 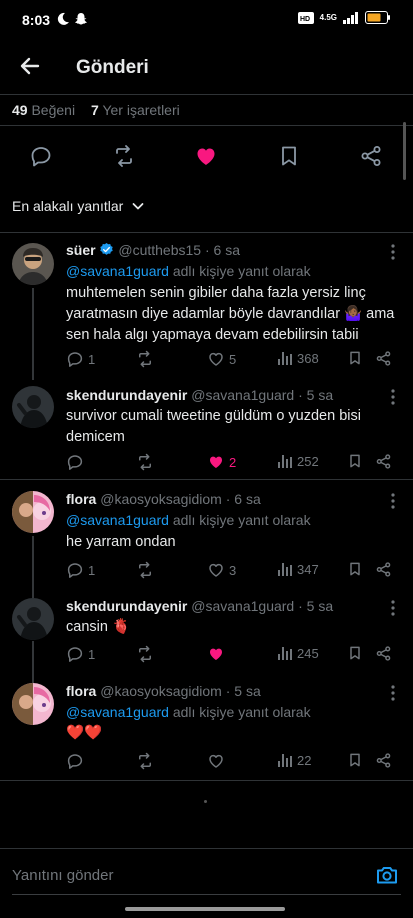 I want to click on reply-actions: 2 252, so click(x=231, y=462).